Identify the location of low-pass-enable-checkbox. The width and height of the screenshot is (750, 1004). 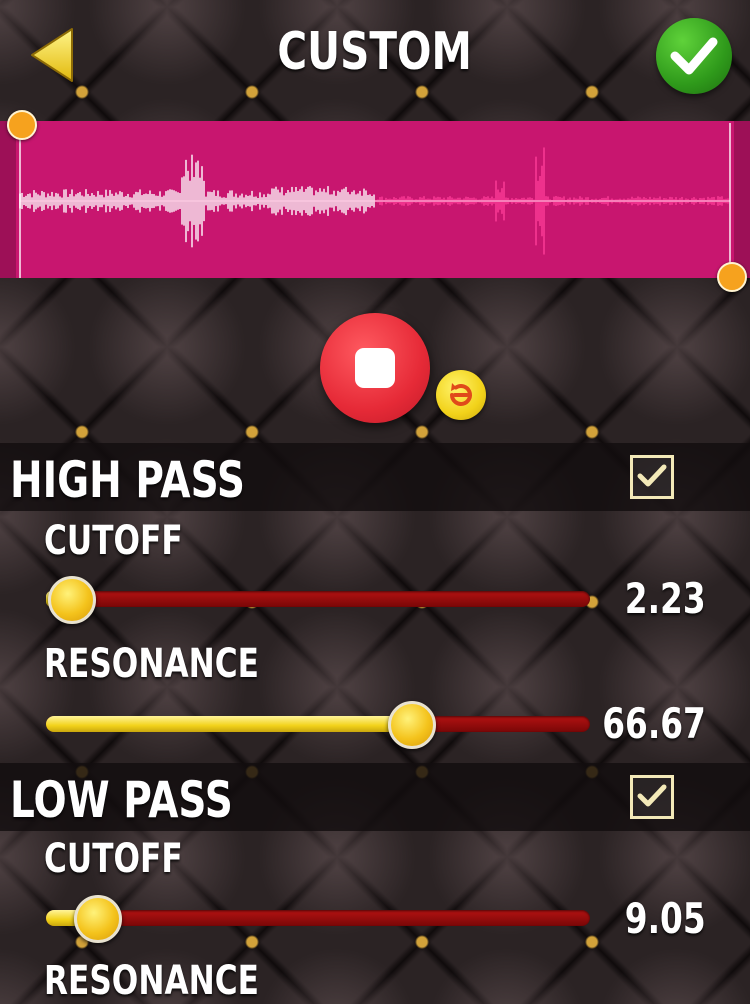
(652, 797).